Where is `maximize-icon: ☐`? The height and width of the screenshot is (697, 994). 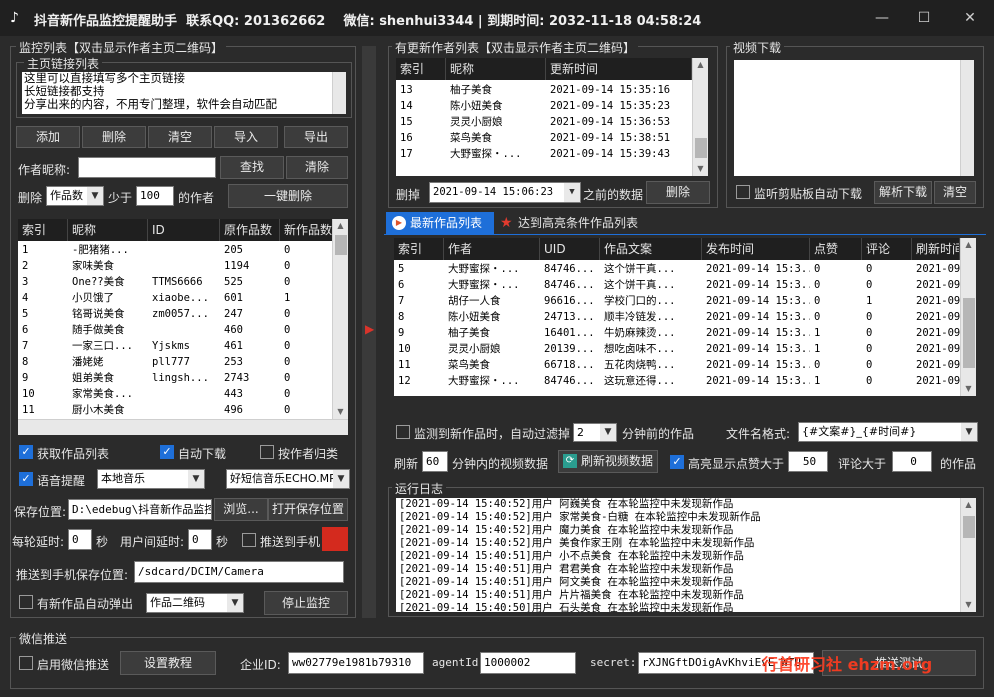 maximize-icon: ☐ is located at coordinates (924, 18).